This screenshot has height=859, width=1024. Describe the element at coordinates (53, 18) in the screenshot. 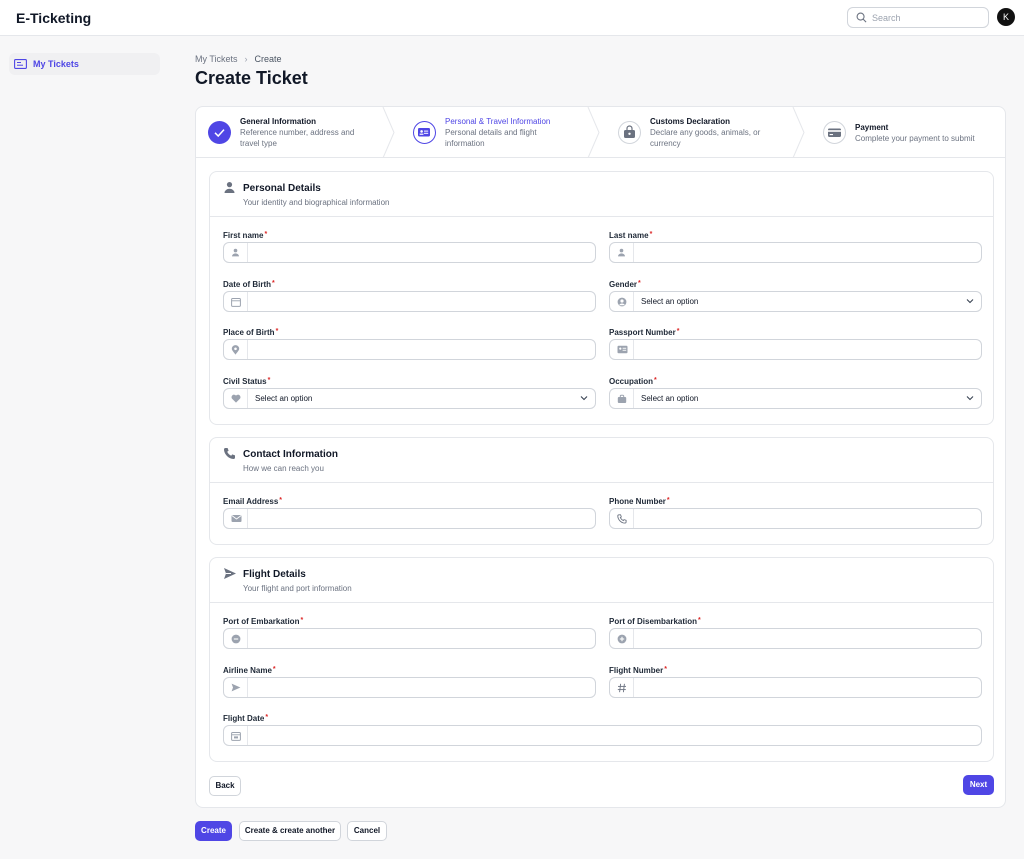

I see `app-title: E-Ticketing` at that location.